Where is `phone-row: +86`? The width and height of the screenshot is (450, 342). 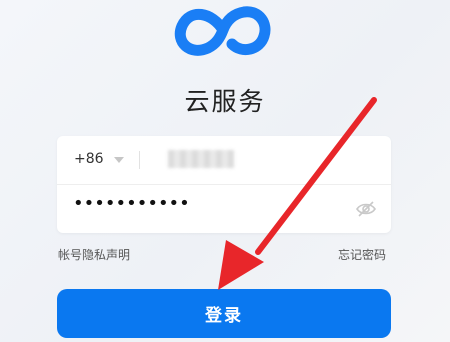 phone-row: +86 is located at coordinates (224, 160).